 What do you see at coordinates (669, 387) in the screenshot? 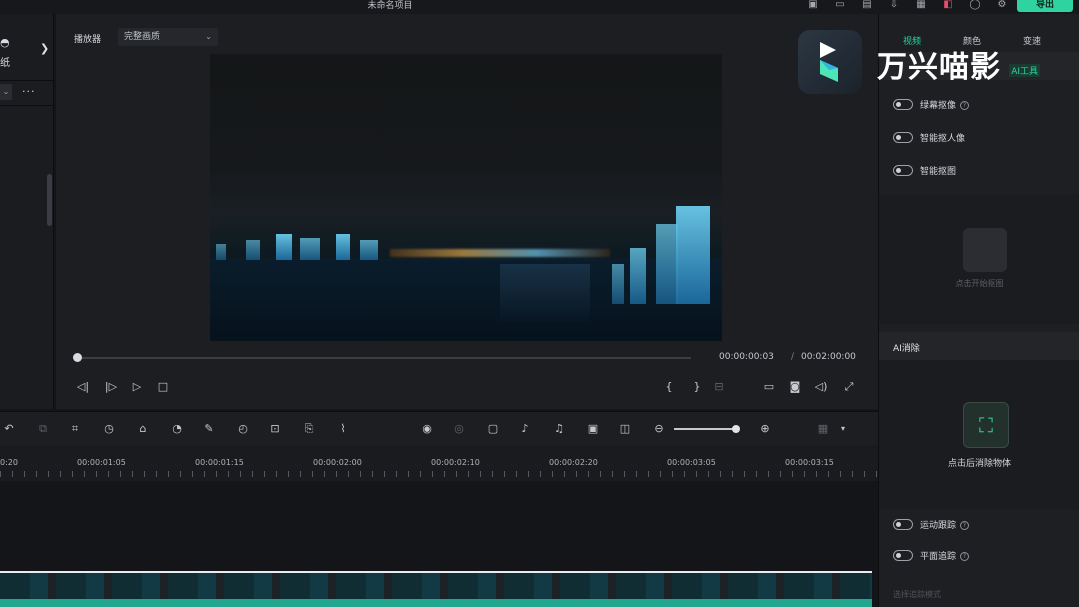
I see `mark-in-icon: {` at bounding box center [669, 387].